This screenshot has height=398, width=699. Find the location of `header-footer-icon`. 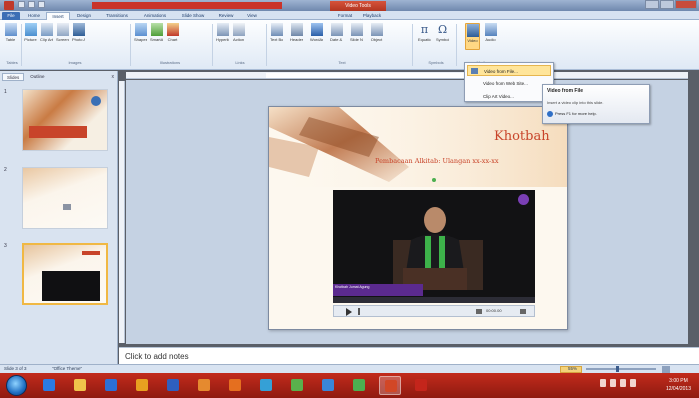

header-footer-icon is located at coordinates (296, 29).